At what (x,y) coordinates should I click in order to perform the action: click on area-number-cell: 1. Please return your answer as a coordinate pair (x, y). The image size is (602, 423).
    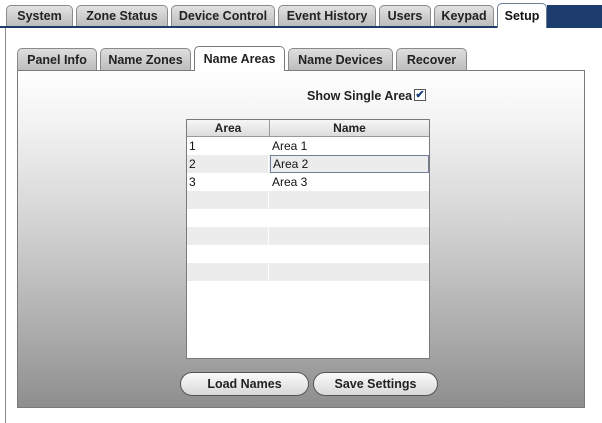
    Looking at the image, I should click on (228, 146).